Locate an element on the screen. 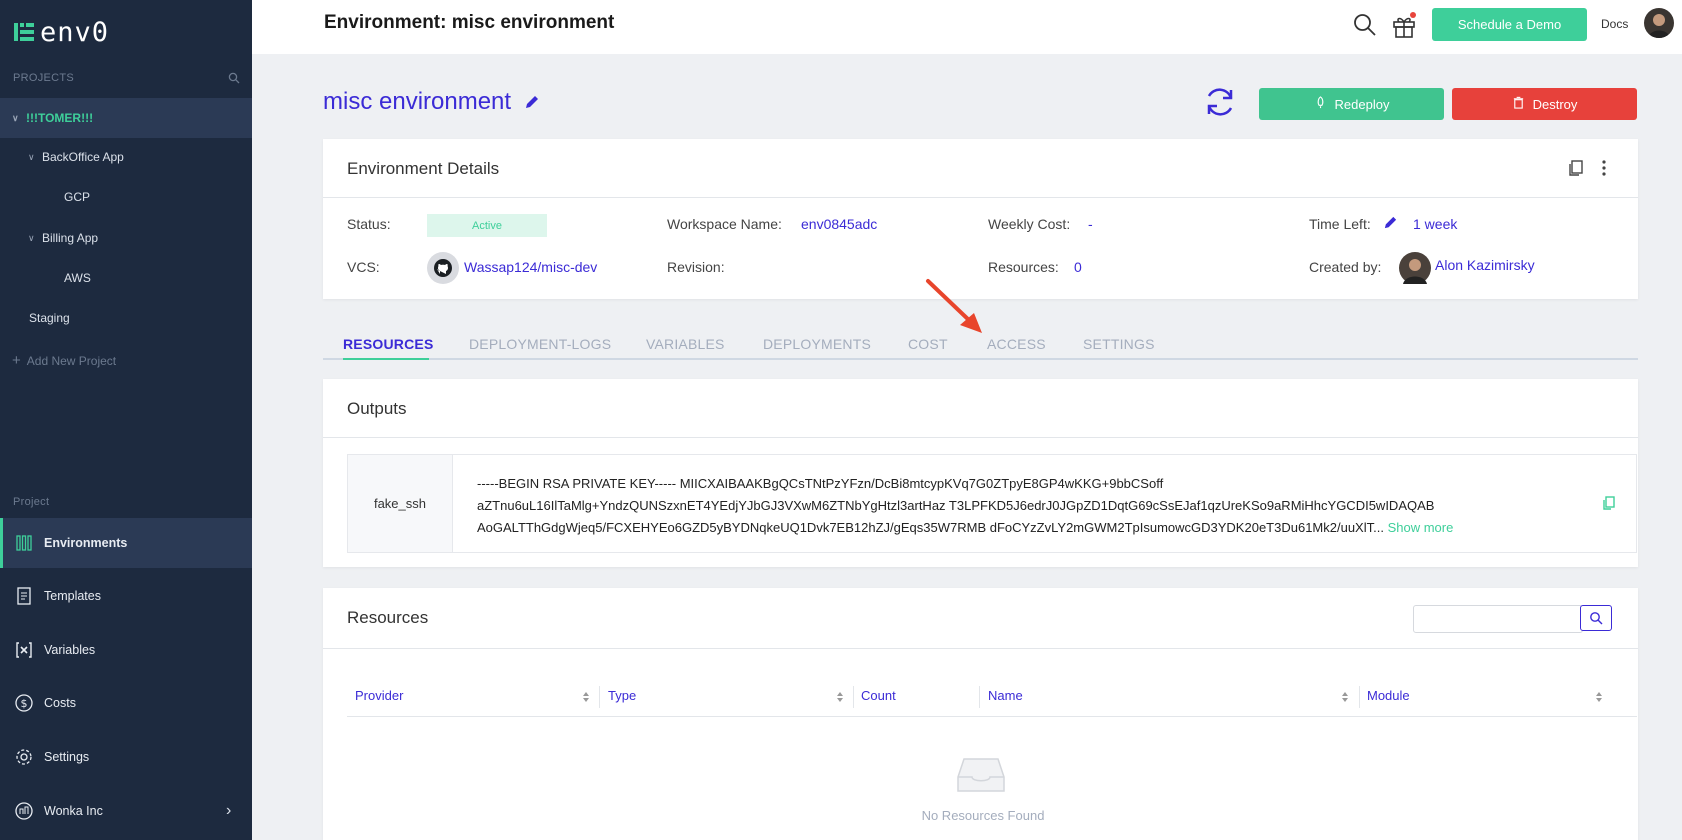 This screenshot has width=1682, height=840. project-aws: AWS is located at coordinates (77, 278).